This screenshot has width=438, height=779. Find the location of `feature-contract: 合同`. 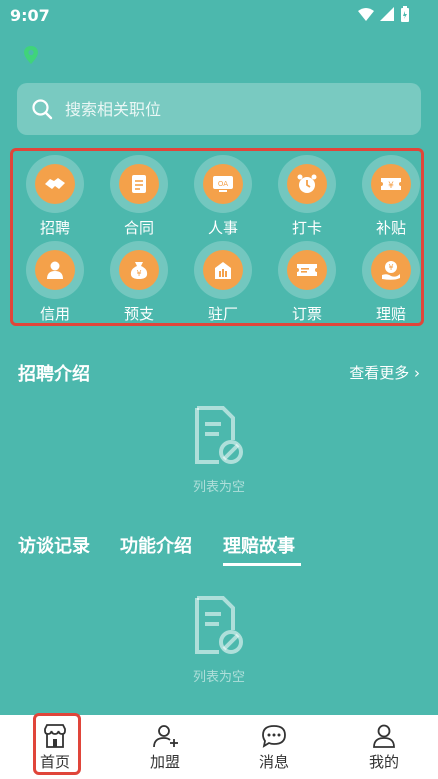

feature-contract: 合同 is located at coordinates (139, 197).